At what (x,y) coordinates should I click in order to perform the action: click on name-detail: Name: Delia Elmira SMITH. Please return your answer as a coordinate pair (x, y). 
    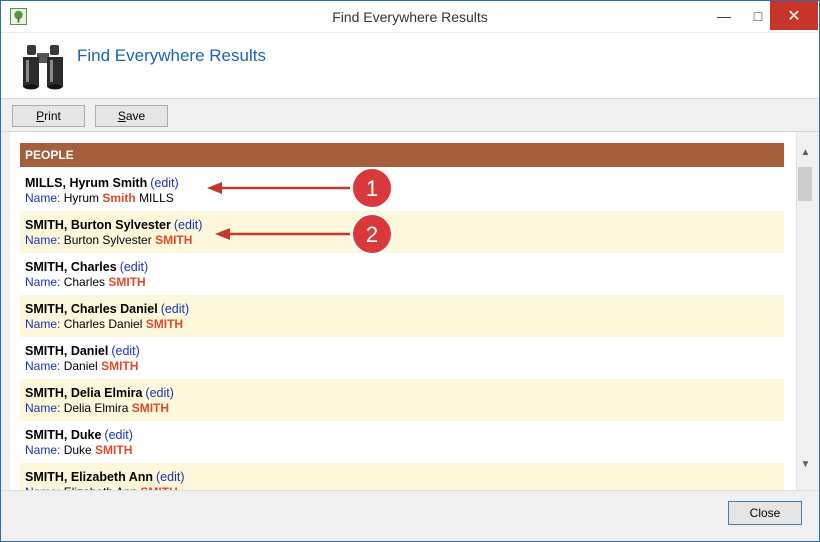
    Looking at the image, I should click on (404, 408).